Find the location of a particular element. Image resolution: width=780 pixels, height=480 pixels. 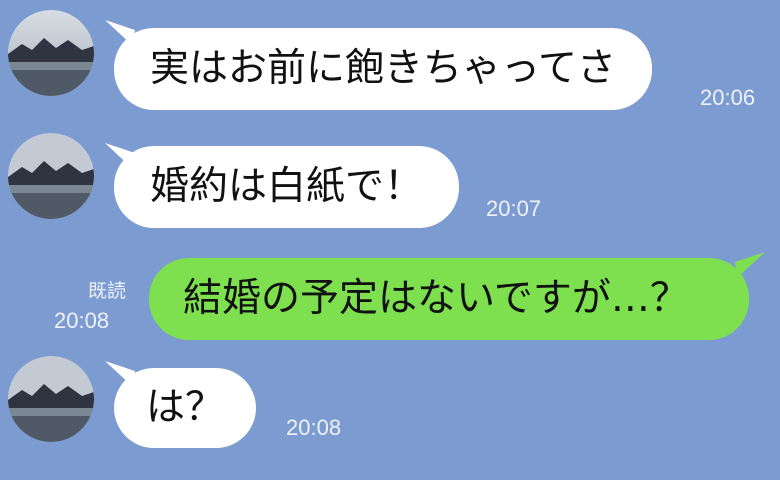

contact-avatar is located at coordinates (51, 399).